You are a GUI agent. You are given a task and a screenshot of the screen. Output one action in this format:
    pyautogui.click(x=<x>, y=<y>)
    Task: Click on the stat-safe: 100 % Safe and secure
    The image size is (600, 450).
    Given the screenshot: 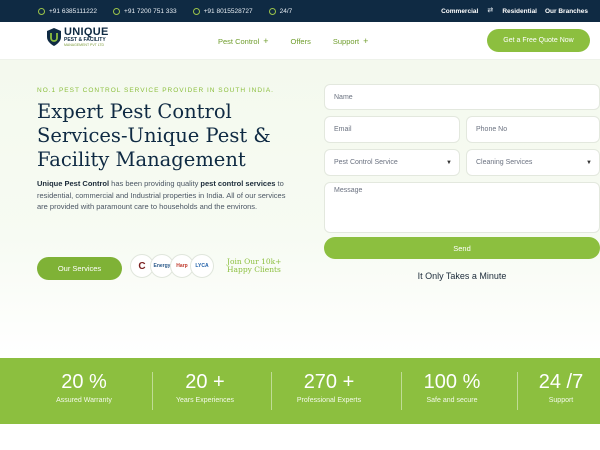 What is the action you would take?
    pyautogui.click(x=452, y=387)
    